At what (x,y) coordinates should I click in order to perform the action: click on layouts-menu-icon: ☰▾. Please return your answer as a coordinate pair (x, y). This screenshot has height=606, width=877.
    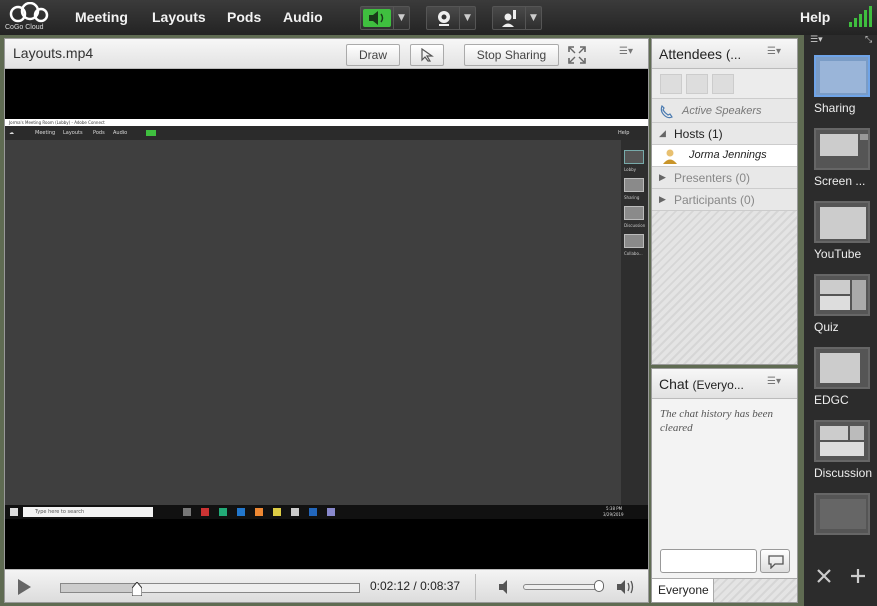
    Looking at the image, I should click on (816, 40).